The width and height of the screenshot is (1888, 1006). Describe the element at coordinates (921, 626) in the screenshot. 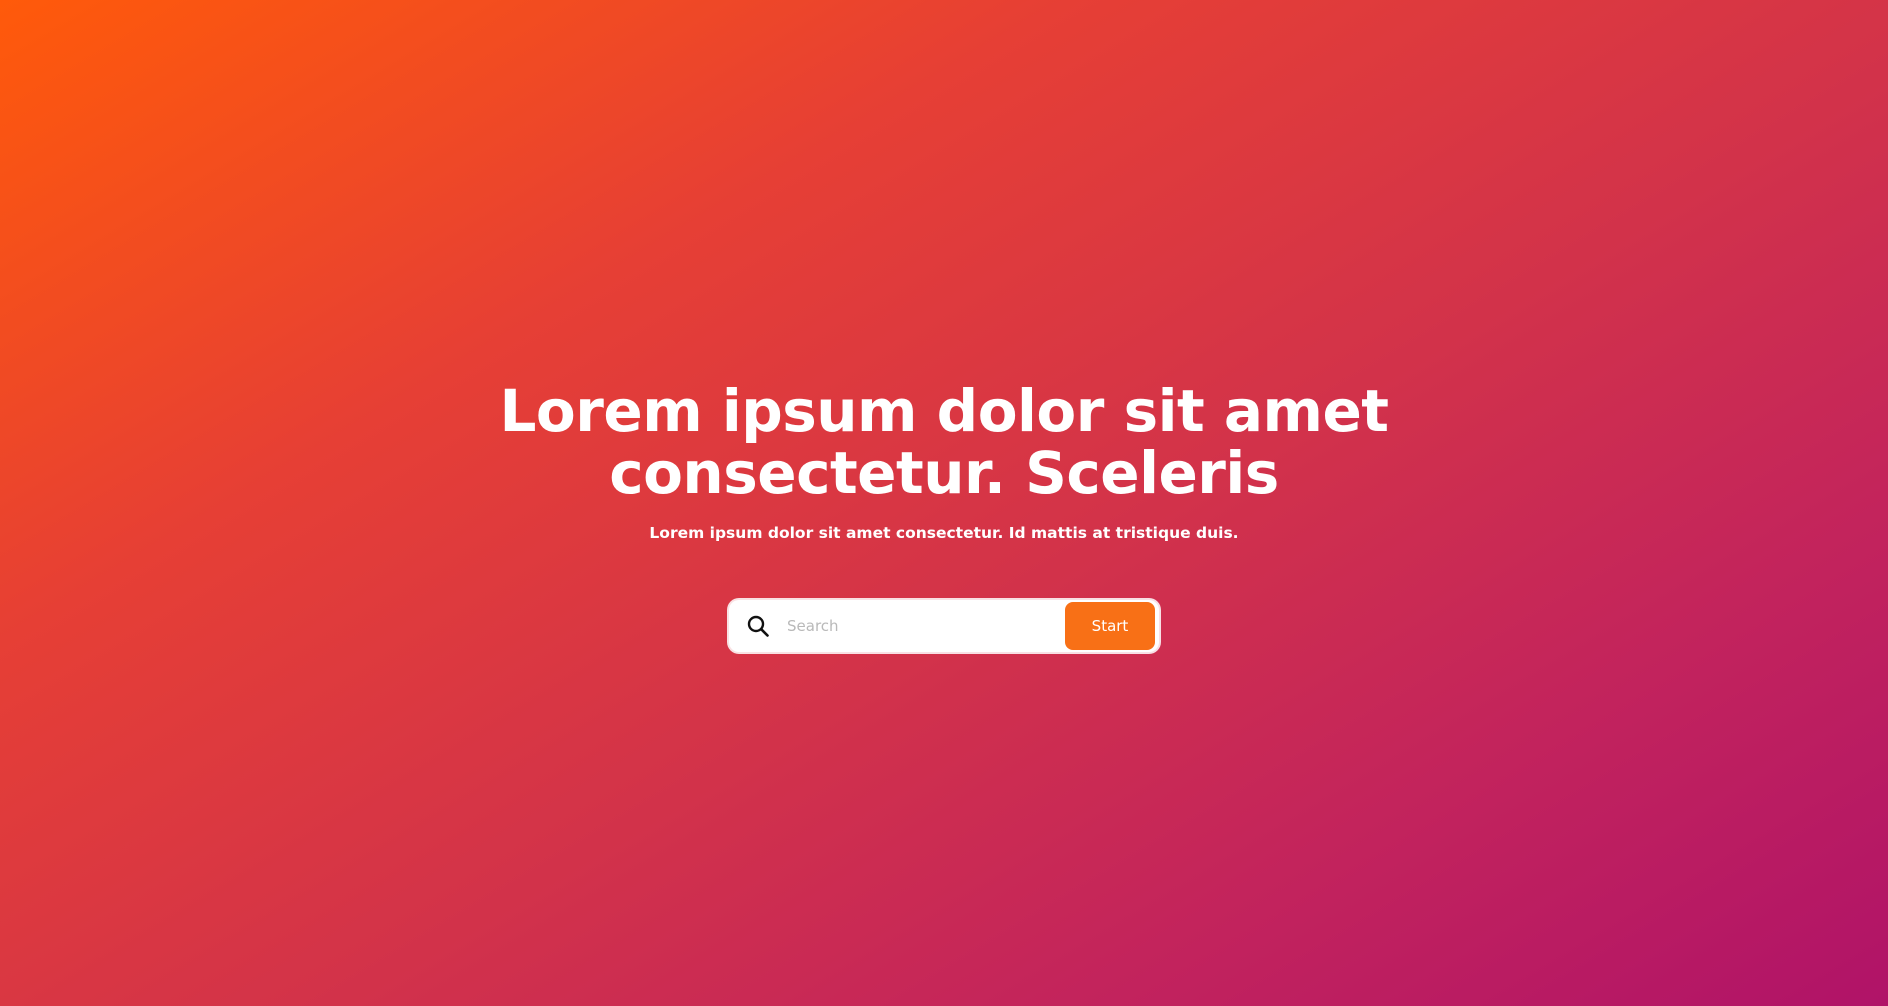

I see `search-input` at that location.